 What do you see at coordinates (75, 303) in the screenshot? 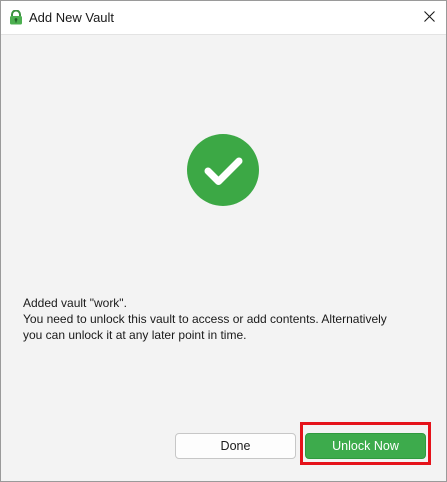
I see `message-line: Added vault "work".` at bounding box center [75, 303].